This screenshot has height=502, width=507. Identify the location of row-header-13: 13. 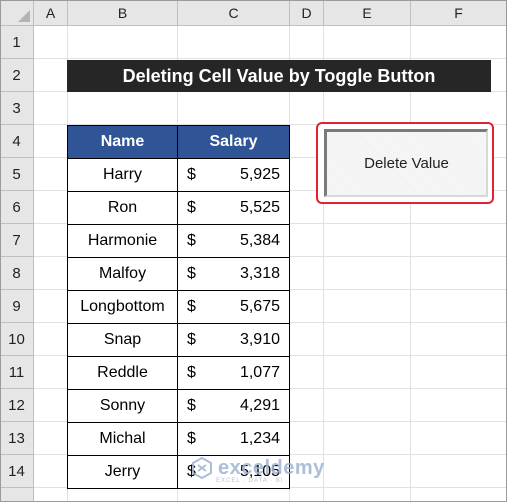
(17, 438).